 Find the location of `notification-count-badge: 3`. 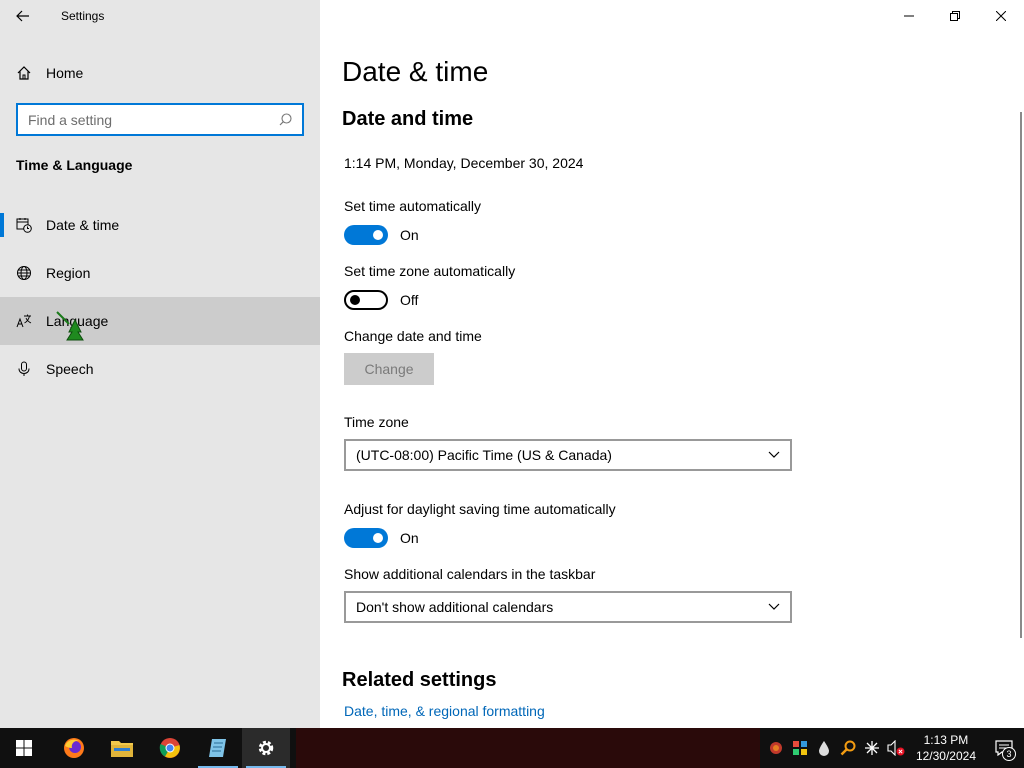

notification-count-badge: 3 is located at coordinates (1009, 754).